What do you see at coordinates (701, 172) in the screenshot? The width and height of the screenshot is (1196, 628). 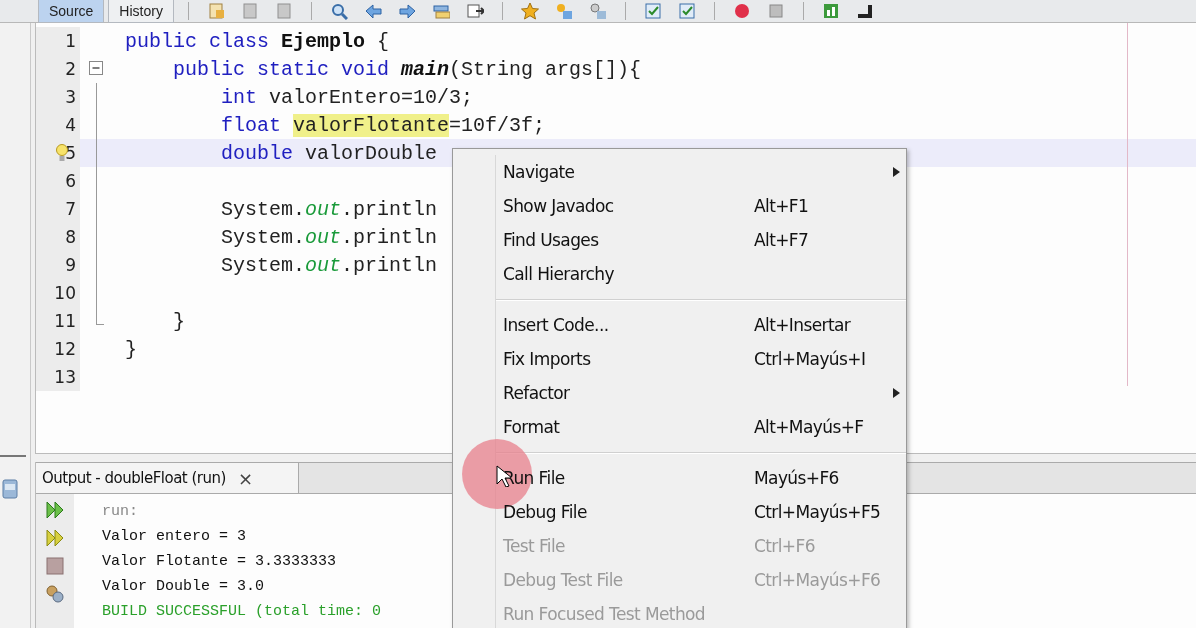 I see `menu-item: Navigate` at bounding box center [701, 172].